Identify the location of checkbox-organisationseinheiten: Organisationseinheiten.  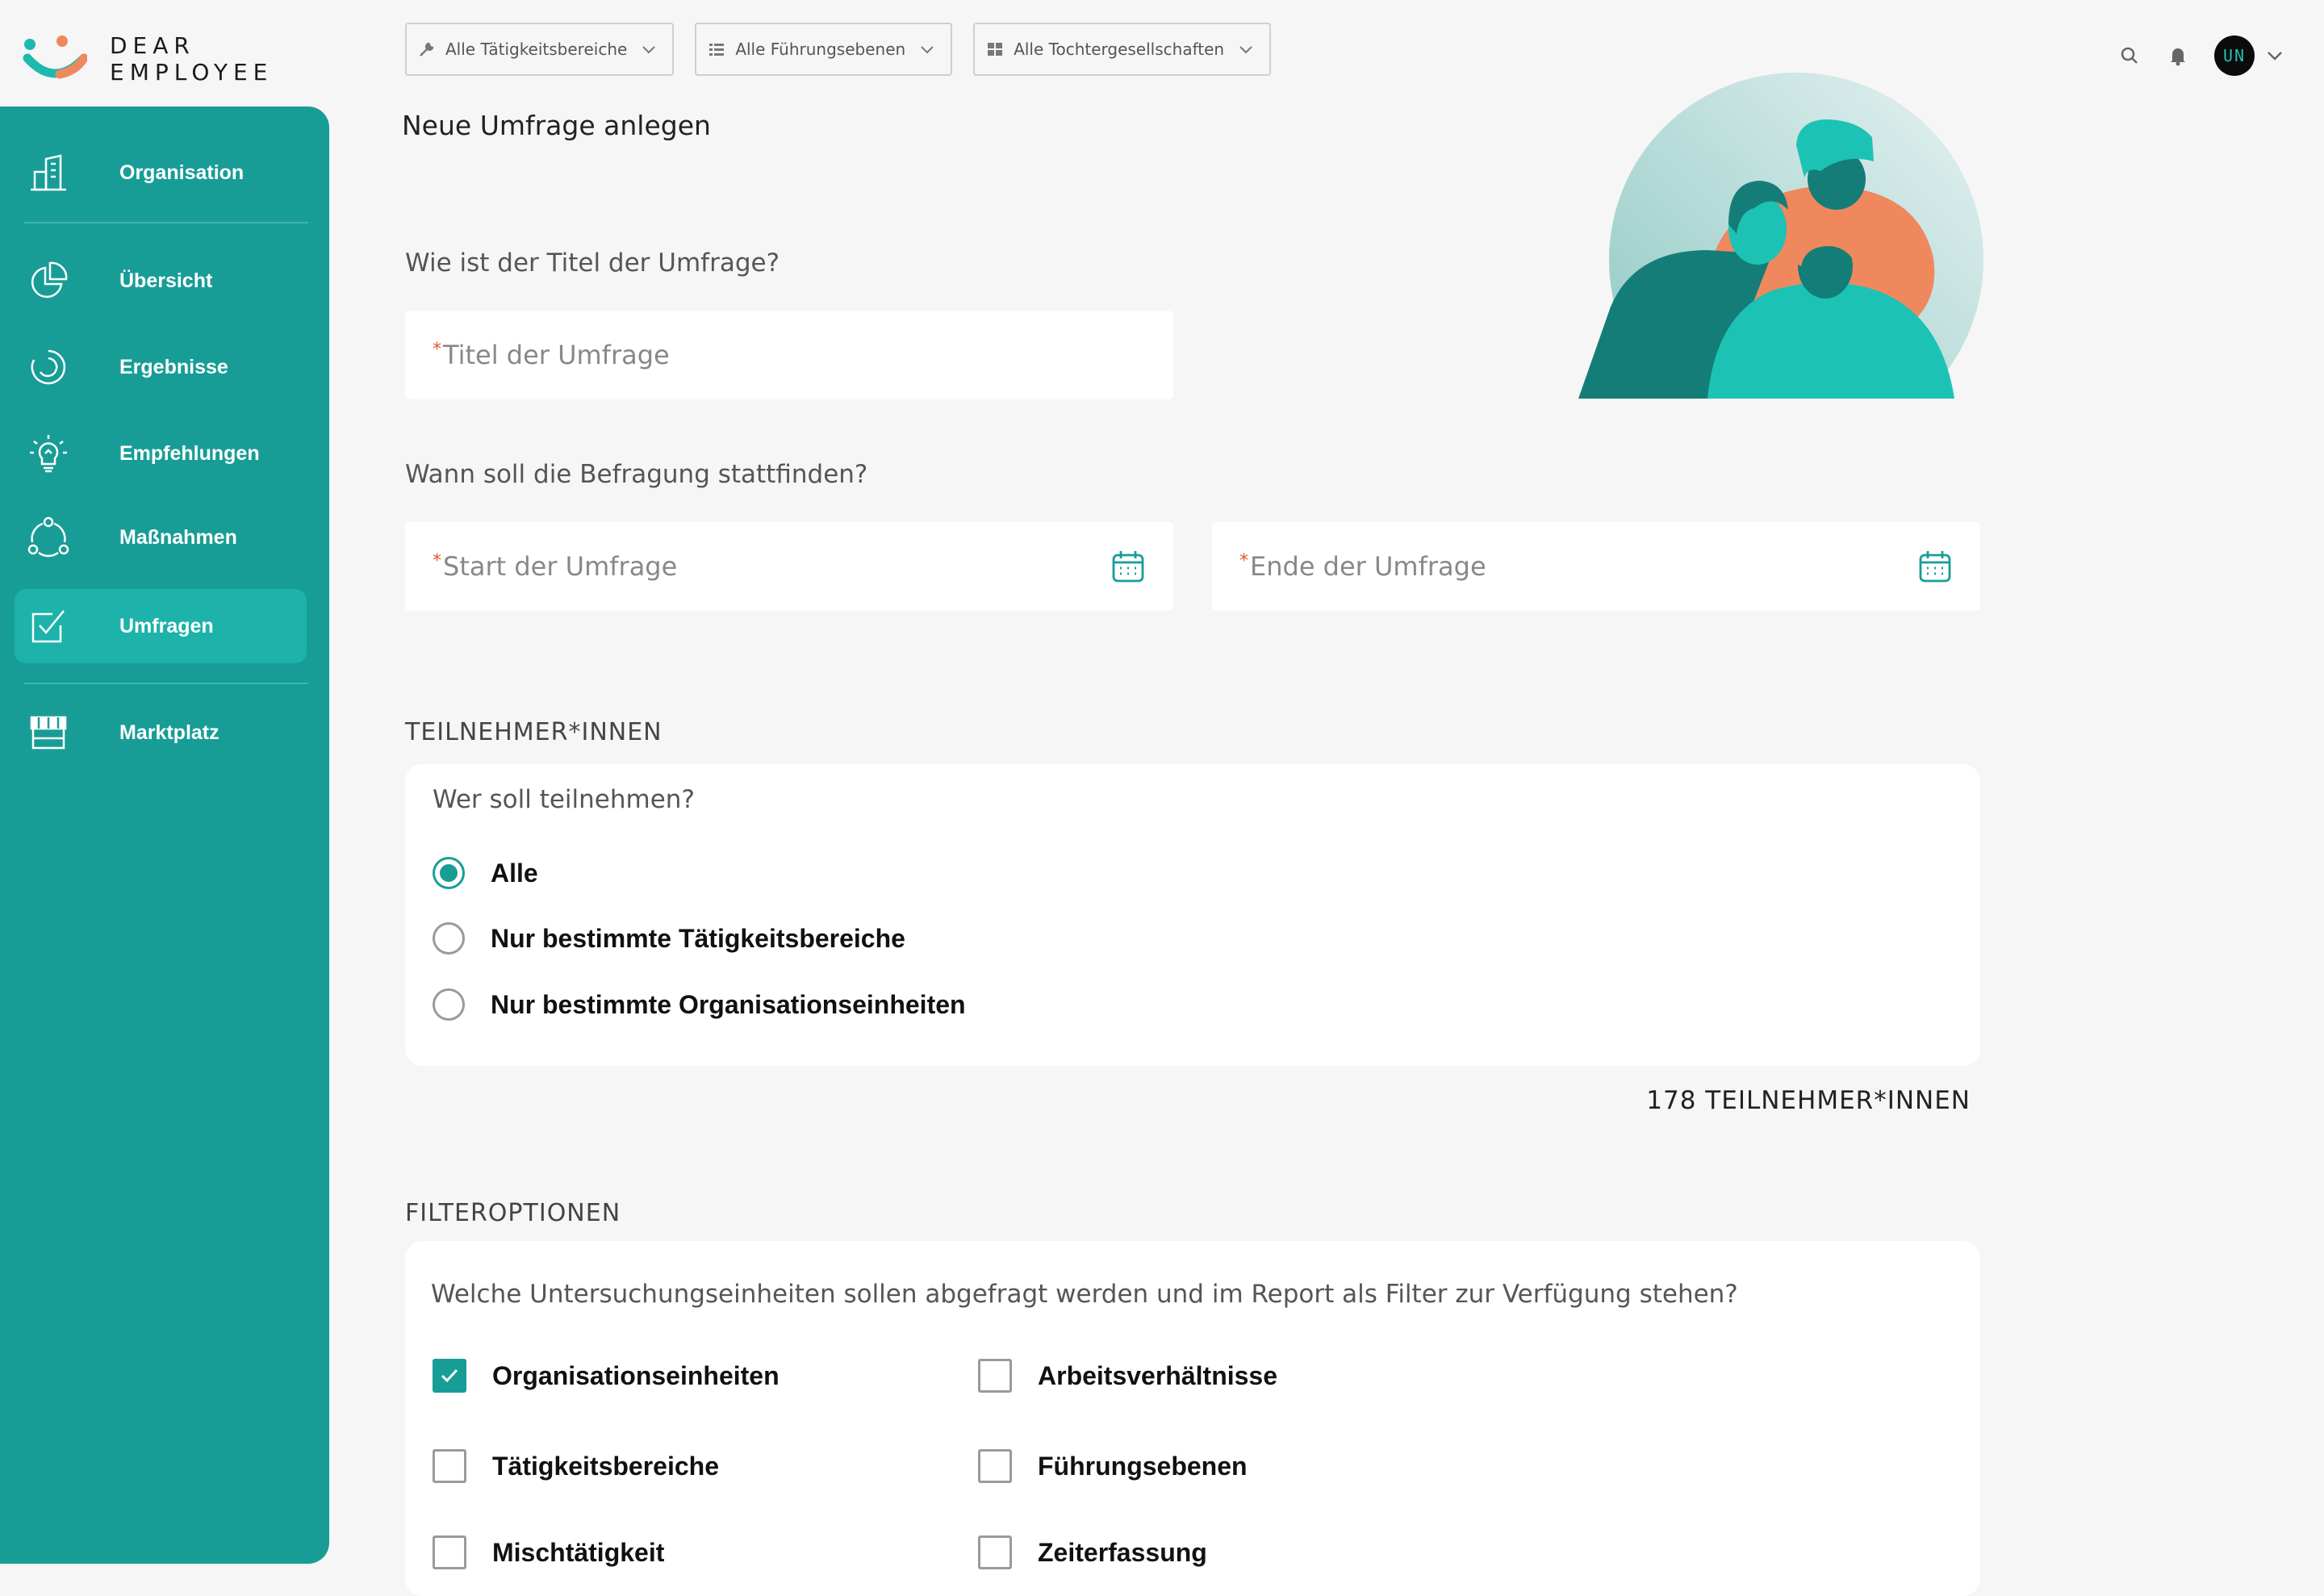
(607, 1376).